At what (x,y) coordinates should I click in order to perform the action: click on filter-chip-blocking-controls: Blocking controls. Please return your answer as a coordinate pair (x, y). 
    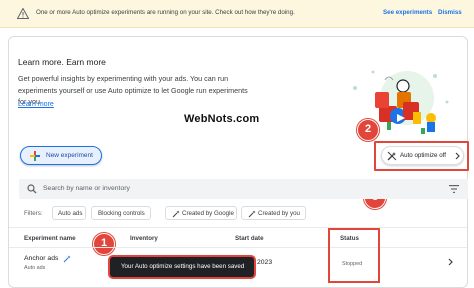
    Looking at the image, I should click on (121, 213).